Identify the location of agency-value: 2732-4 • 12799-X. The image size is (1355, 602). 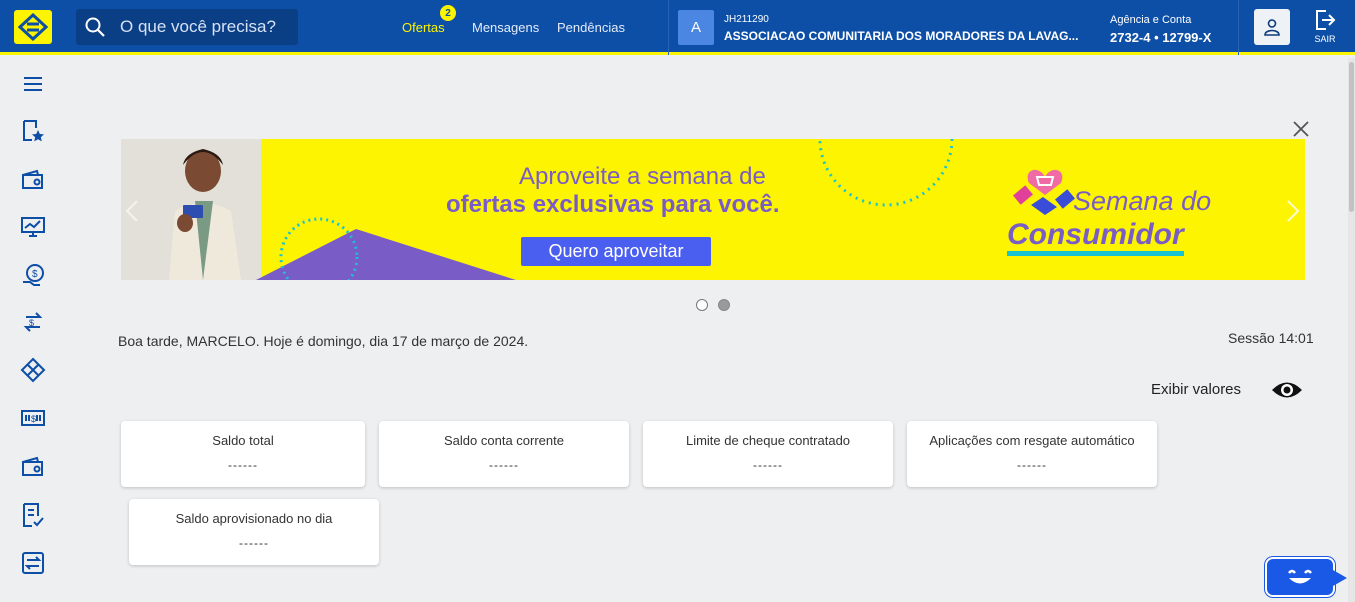
(1161, 37).